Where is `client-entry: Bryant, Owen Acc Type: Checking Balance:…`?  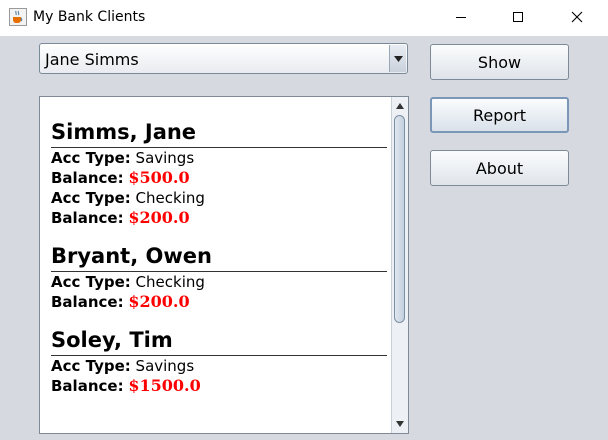
client-entry: Bryant, Owen Acc Type: Checking Balance:… is located at coordinates (219, 270).